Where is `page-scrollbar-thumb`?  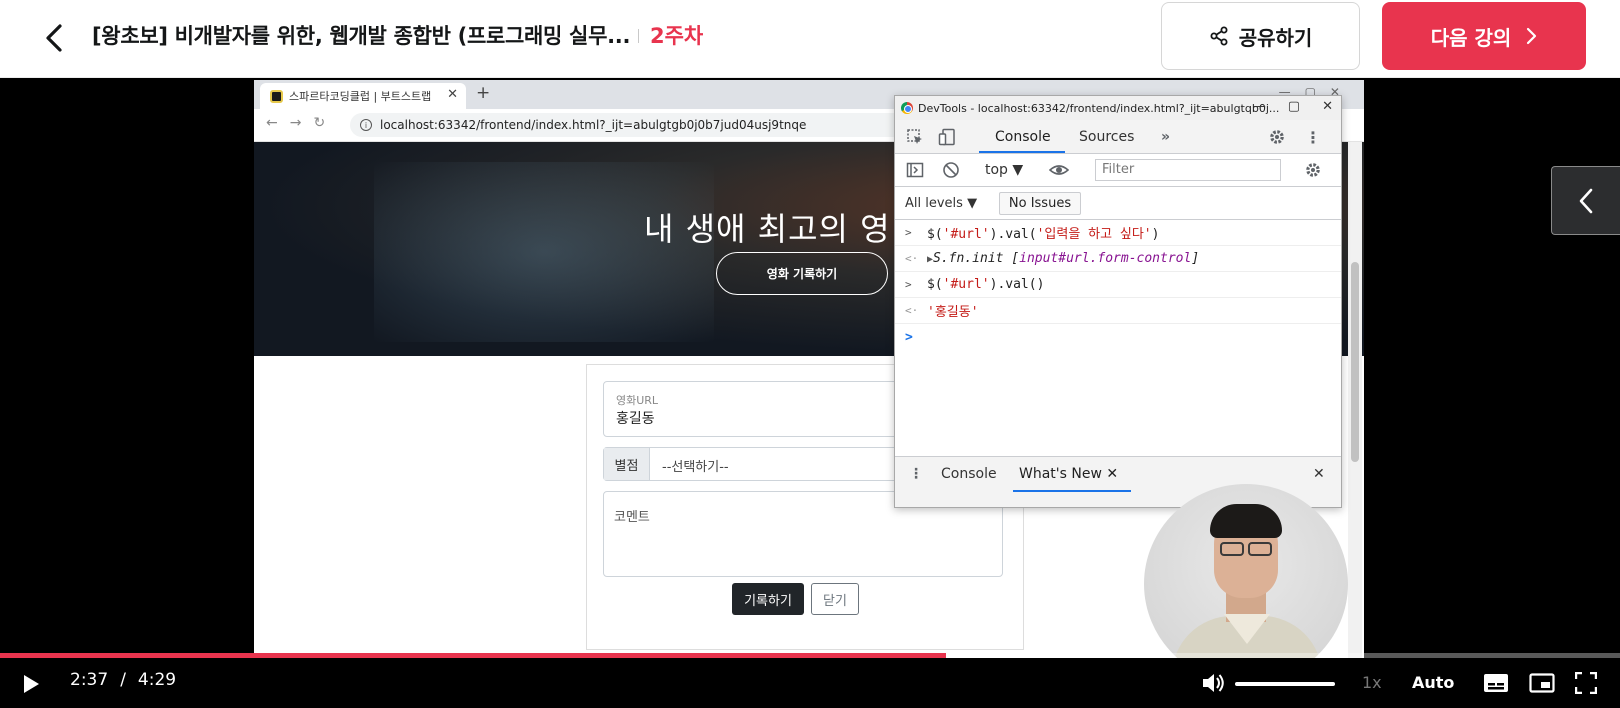
page-scrollbar-thumb is located at coordinates (1355, 362).